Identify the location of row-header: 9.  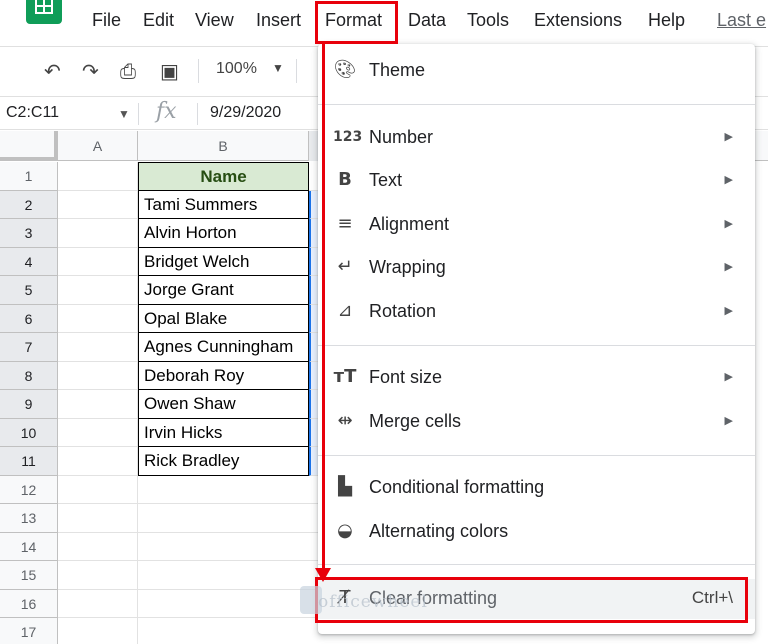
(29, 404).